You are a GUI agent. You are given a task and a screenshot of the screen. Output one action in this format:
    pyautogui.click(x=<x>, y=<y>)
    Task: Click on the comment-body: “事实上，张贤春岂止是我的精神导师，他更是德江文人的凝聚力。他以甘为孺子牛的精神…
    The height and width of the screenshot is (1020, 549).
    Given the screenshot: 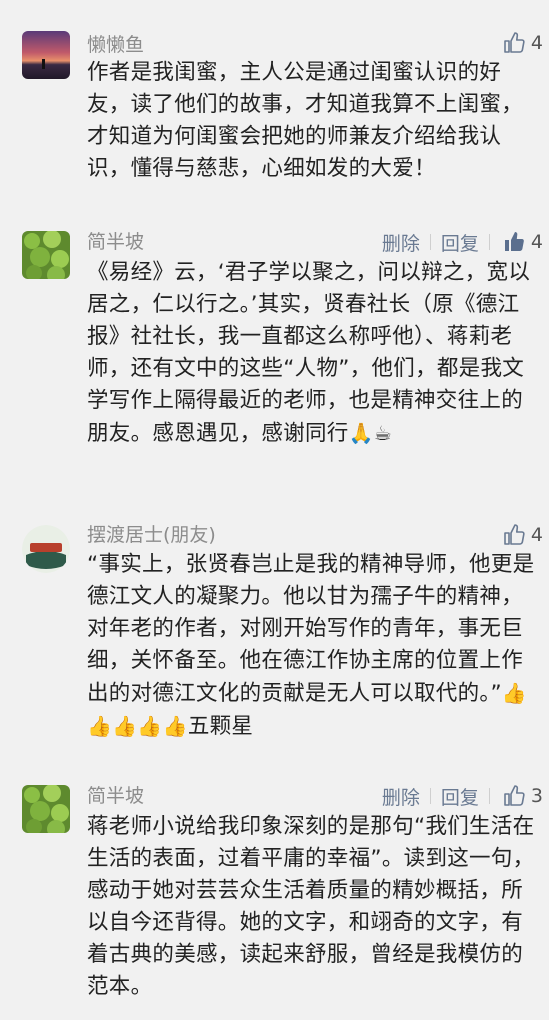 What is the action you would take?
    pyautogui.click(x=311, y=629)
    